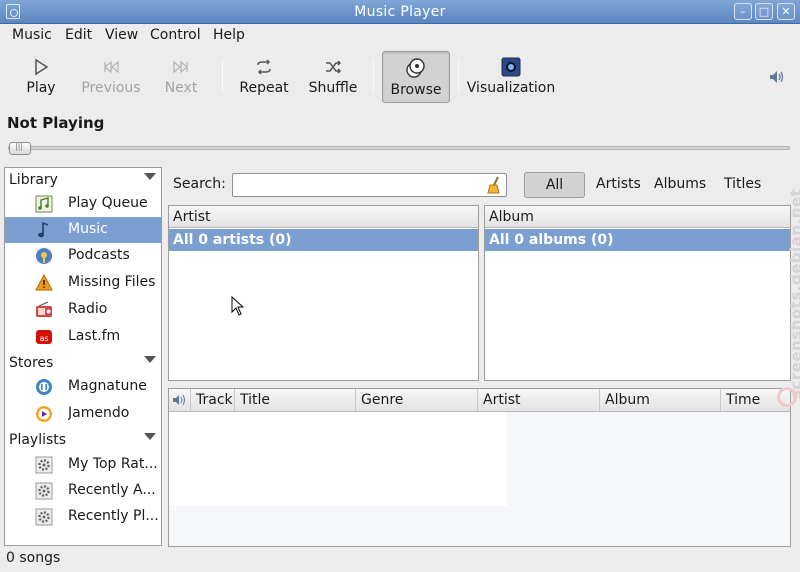 Image resolution: width=800 pixels, height=572 pixels. I want to click on magnatune-icon, so click(44, 387).